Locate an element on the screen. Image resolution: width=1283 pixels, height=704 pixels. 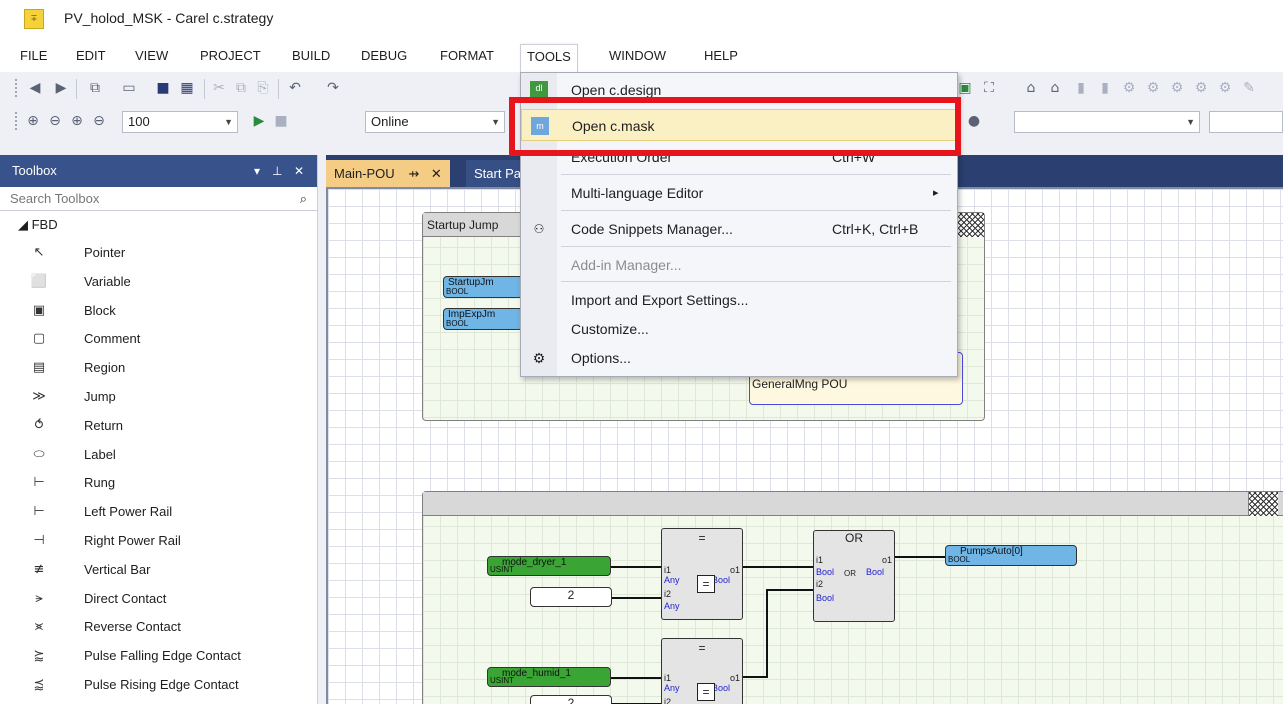
gear5-icon: ⚙ is located at coordinates (1225, 88).